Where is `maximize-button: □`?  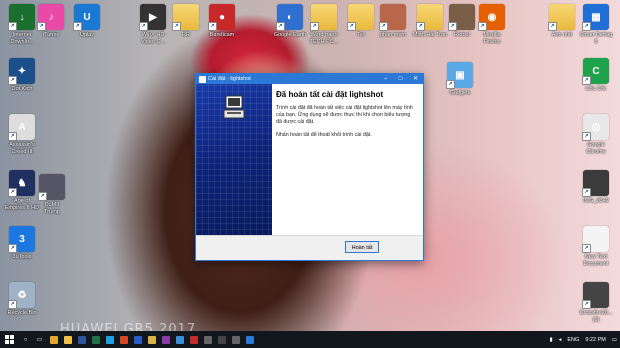 maximize-button: □ is located at coordinates (400, 79).